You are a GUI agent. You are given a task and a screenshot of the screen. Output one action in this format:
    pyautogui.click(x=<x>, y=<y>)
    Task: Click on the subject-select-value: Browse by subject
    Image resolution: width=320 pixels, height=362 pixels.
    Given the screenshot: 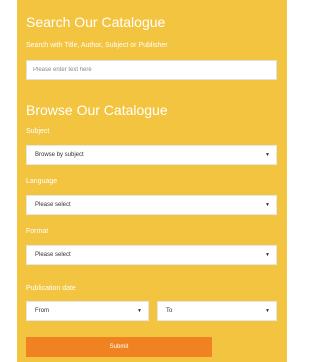 What is the action you would take?
    pyautogui.click(x=59, y=155)
    